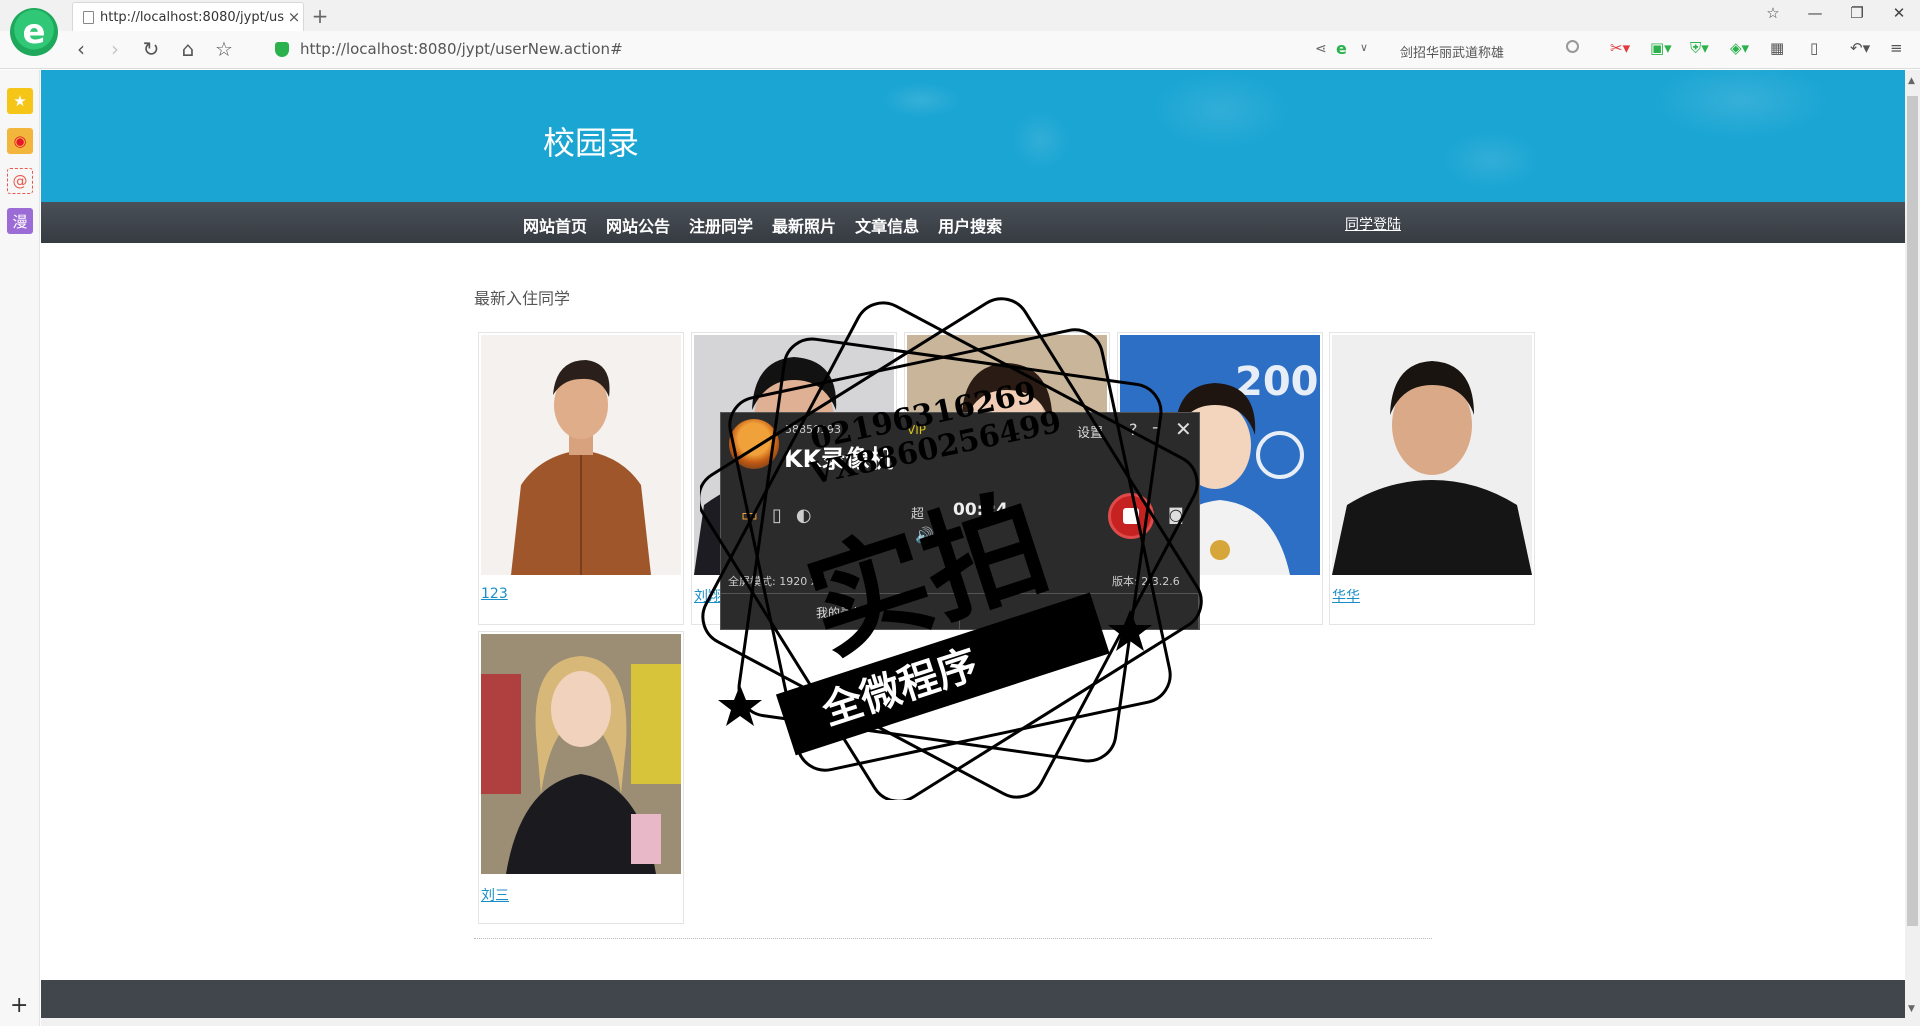 The width and height of the screenshot is (1920, 1026). I want to click on kk-help-button: ?, so click(1133, 429).